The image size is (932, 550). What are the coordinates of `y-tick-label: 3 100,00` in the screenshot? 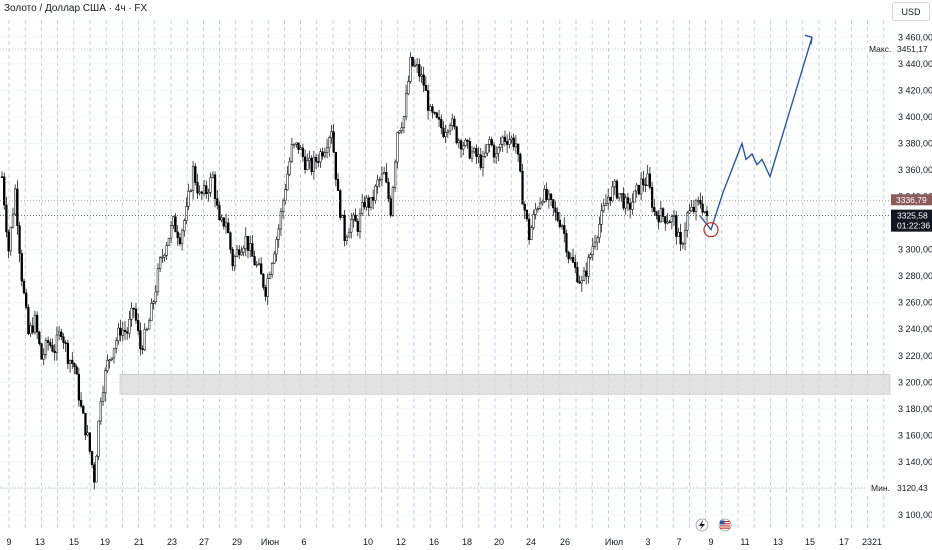 It's located at (915, 515).